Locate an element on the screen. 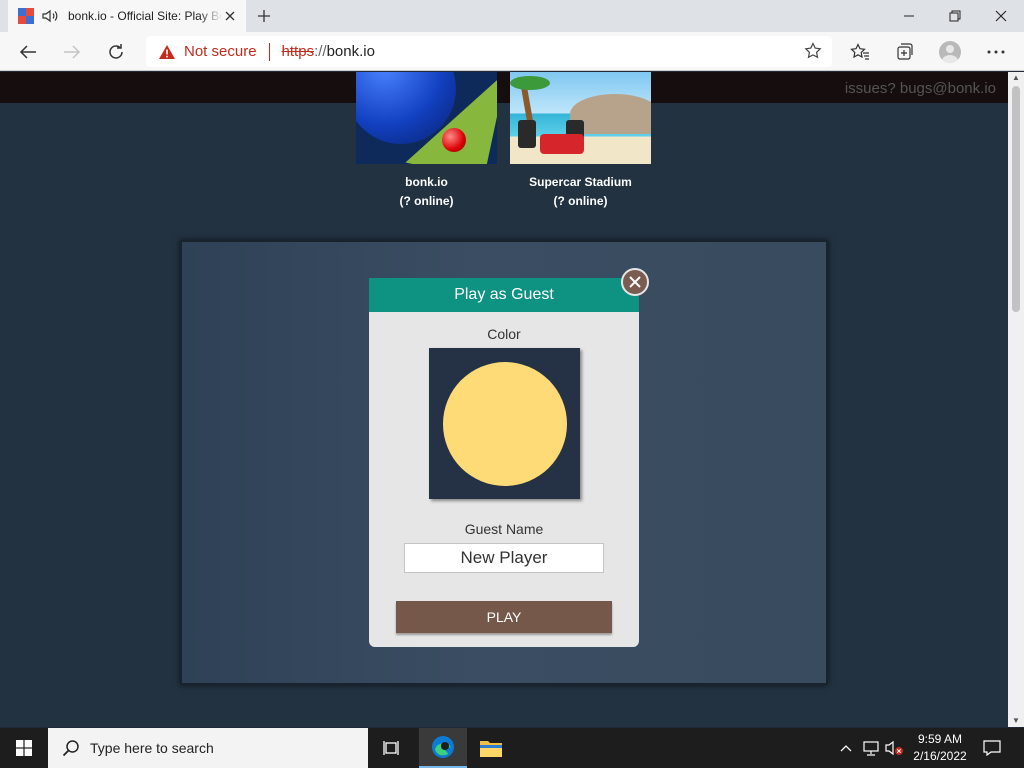  warning-icon is located at coordinates (167, 52).